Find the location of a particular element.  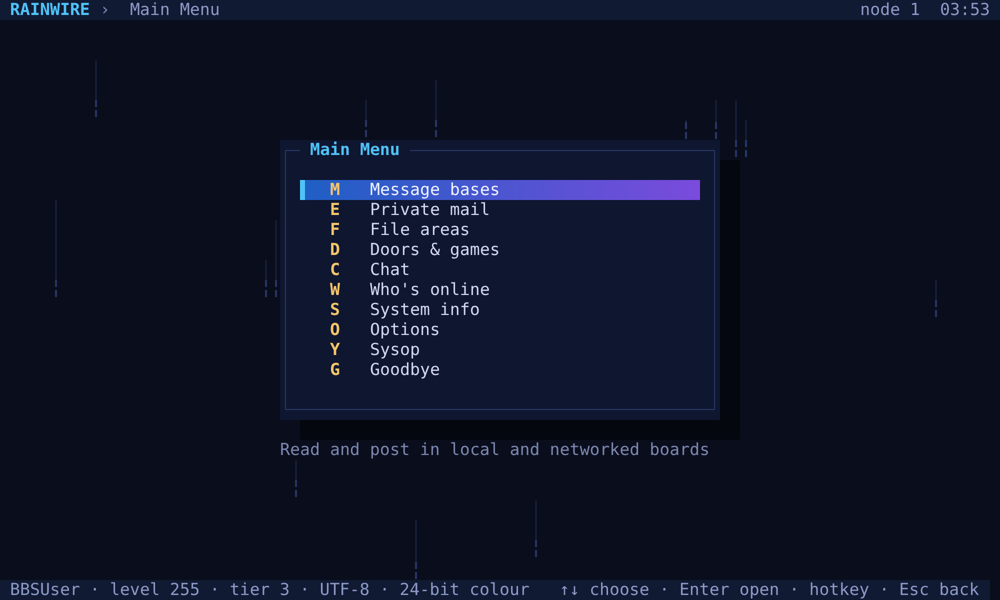

menu-item: W Who's online is located at coordinates (500, 290).